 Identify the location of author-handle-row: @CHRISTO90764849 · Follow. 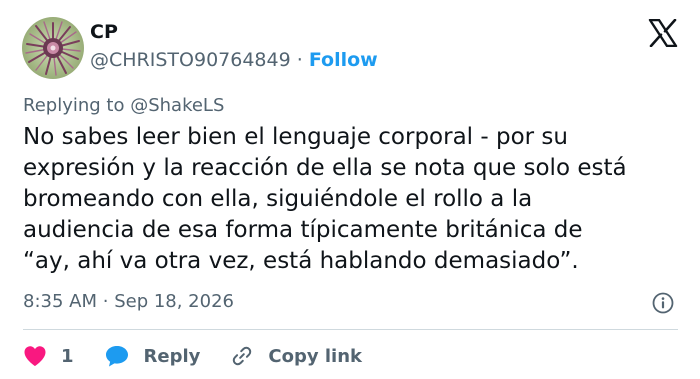
(234, 60).